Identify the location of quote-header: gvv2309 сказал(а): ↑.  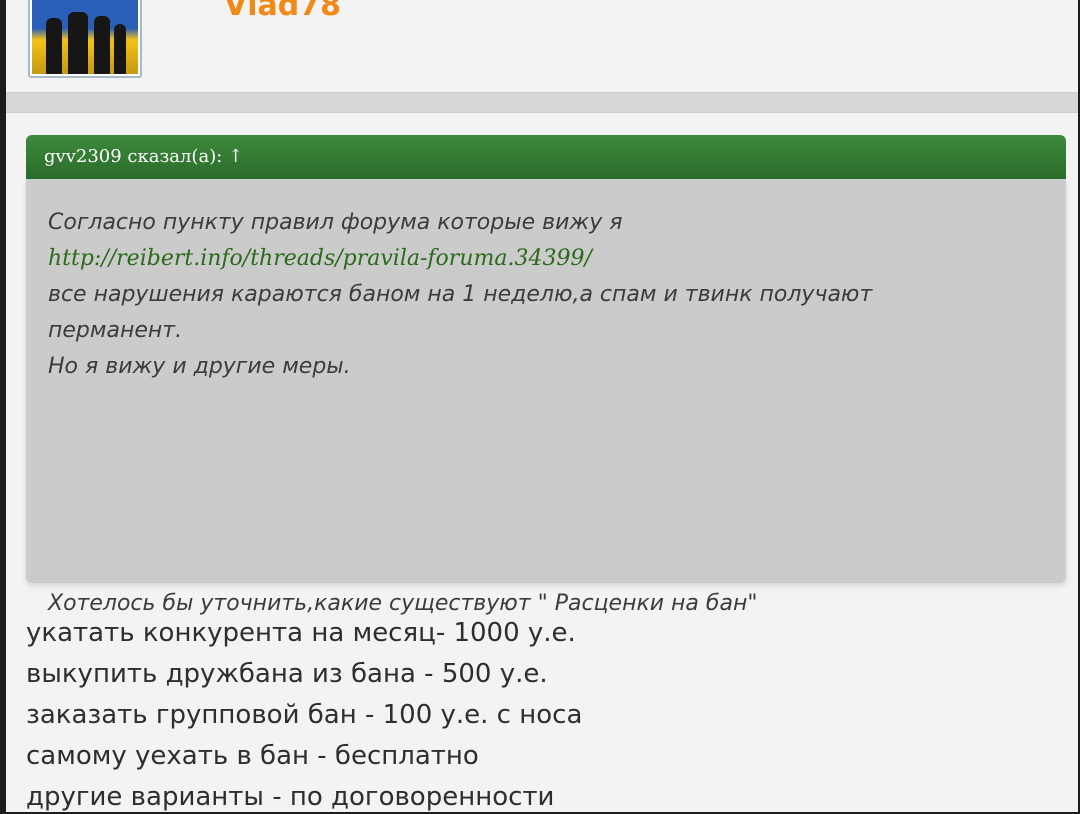
(546, 157).